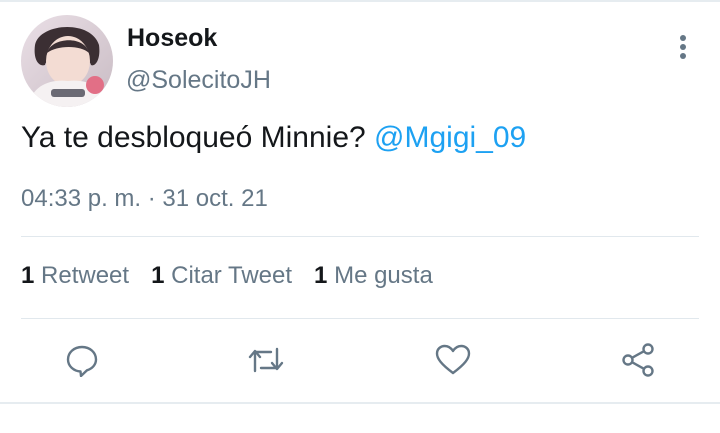 Image resolution: width=720 pixels, height=433 pixels. Describe the element at coordinates (158, 275) in the screenshot. I see `quotes-count: 1` at that location.